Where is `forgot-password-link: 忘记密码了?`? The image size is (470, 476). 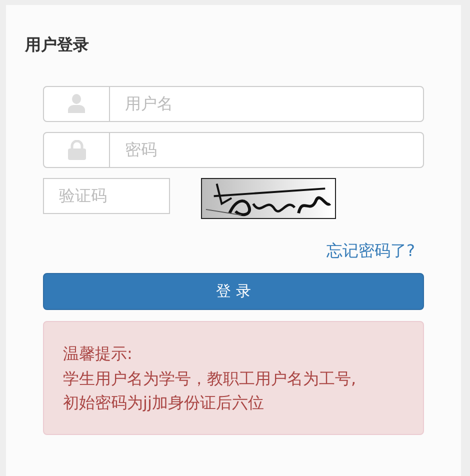
forgot-password-link: 忘记密码了? is located at coordinates (370, 250).